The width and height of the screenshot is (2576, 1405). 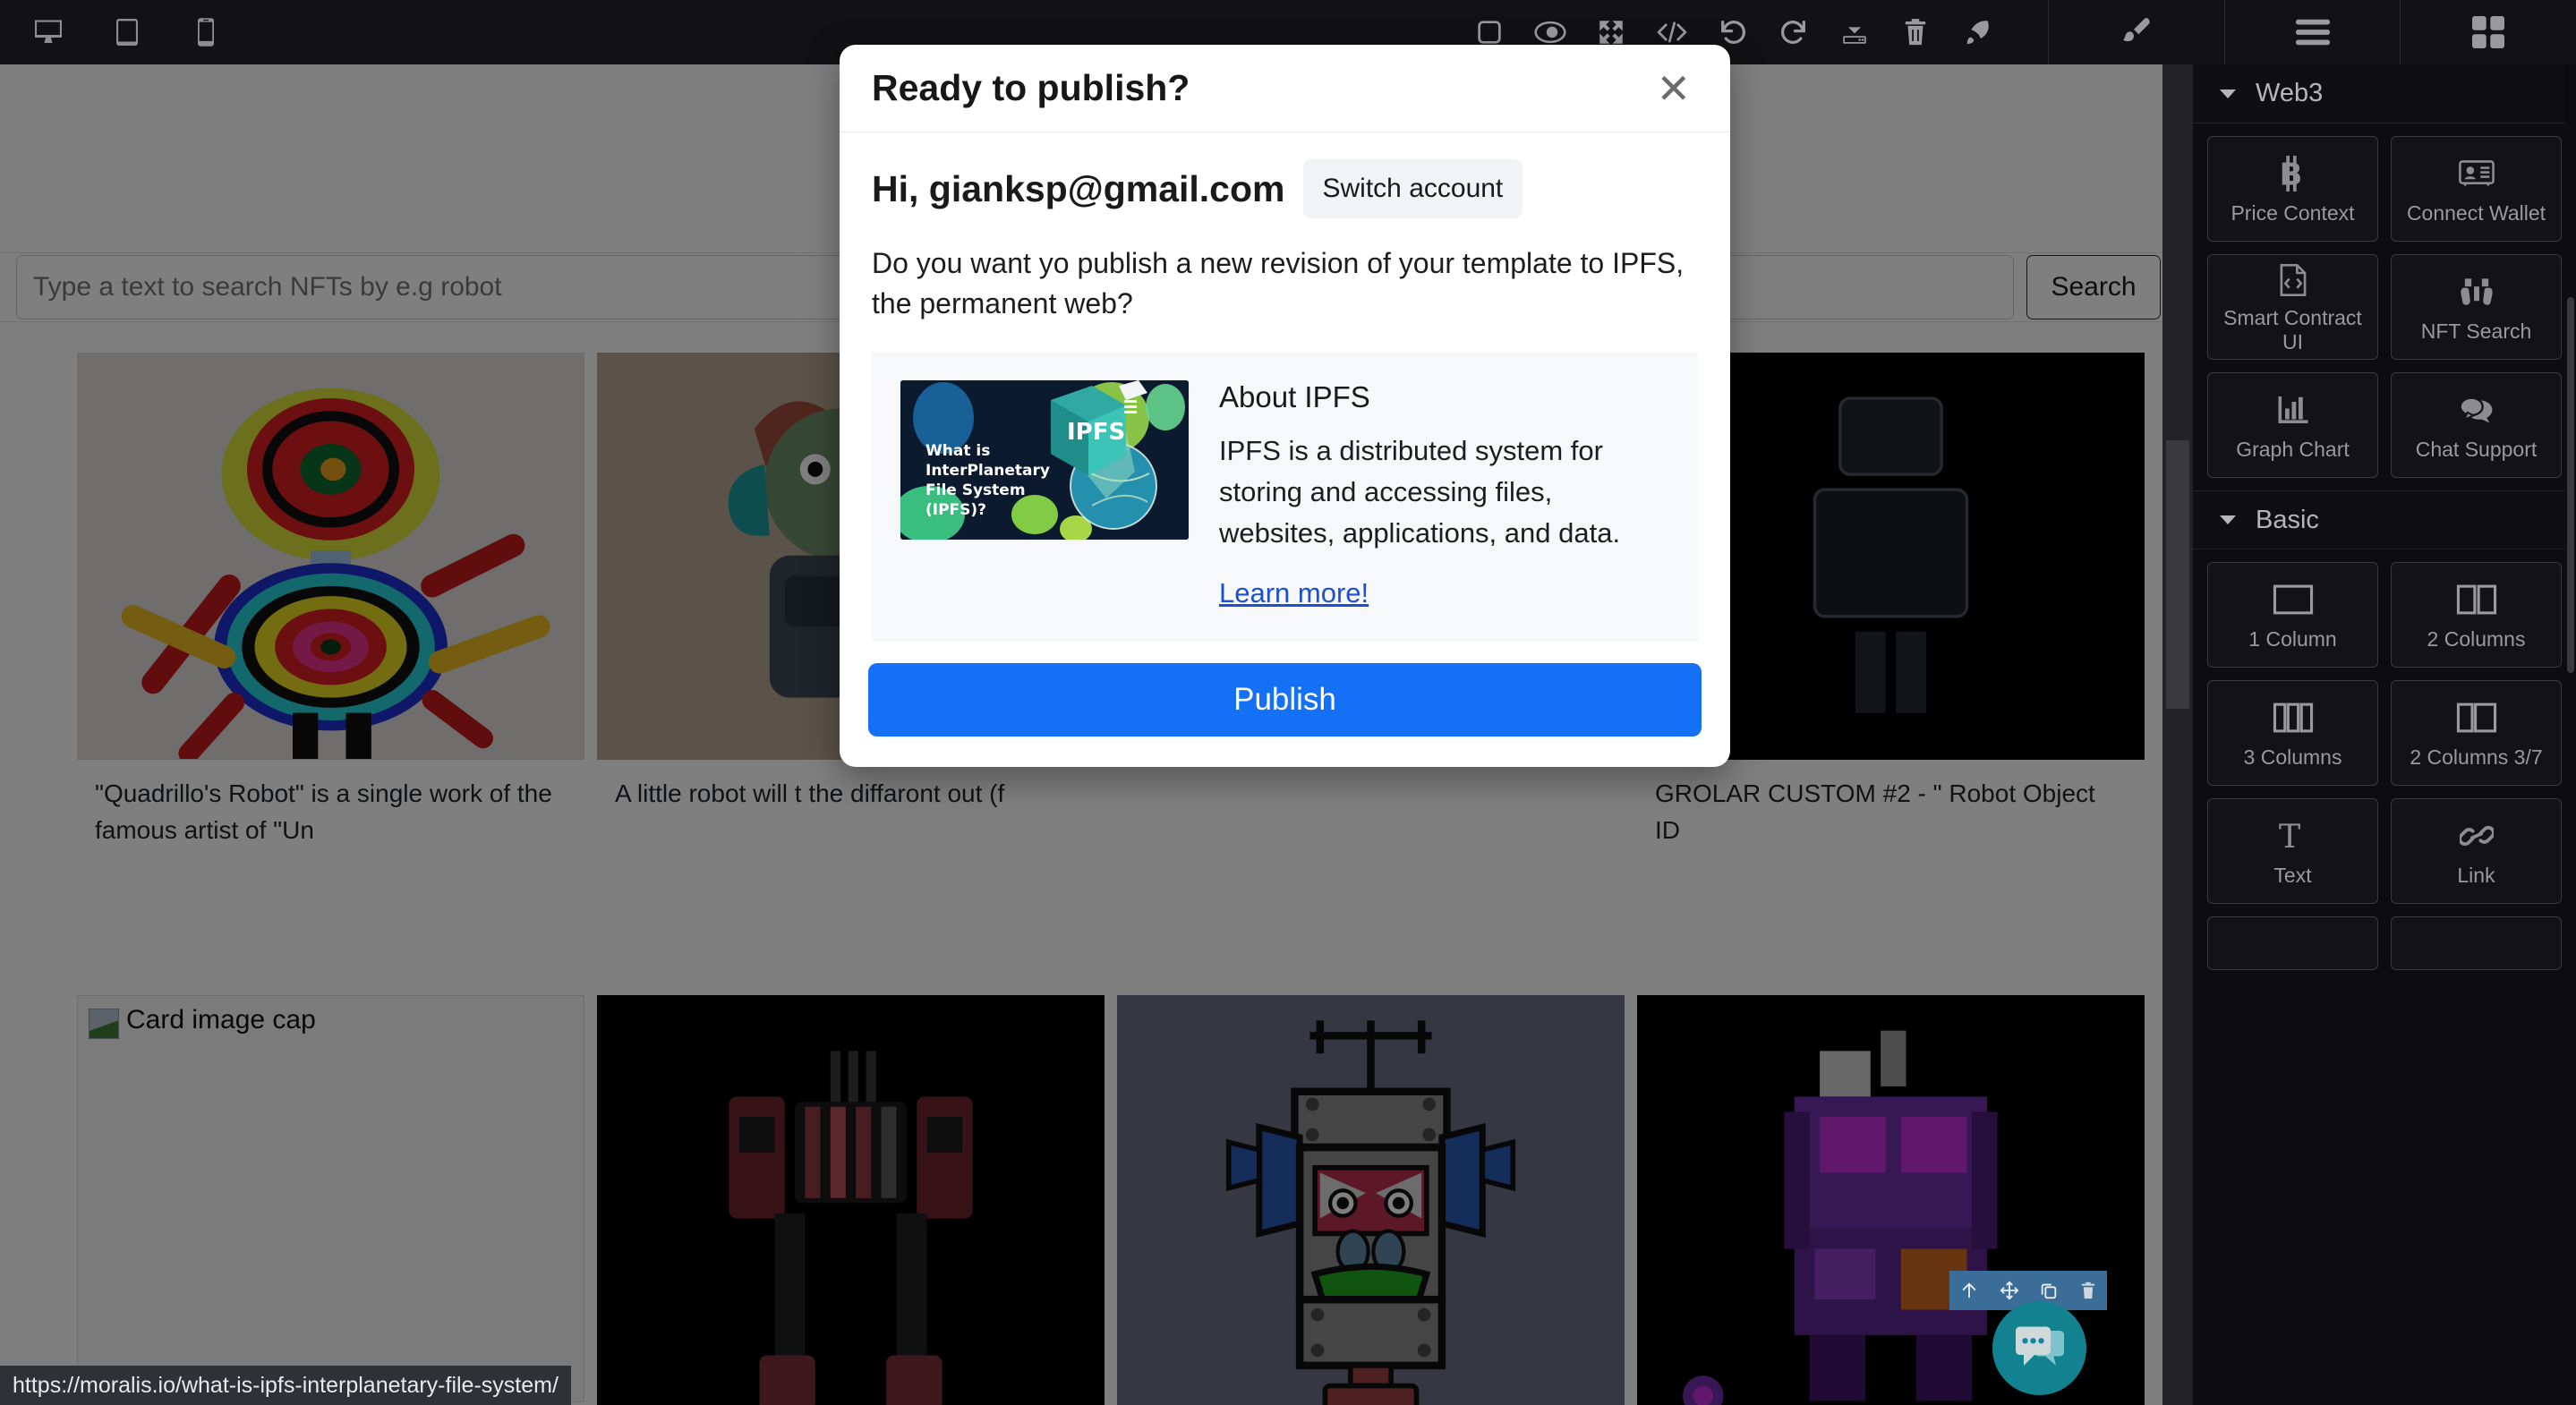 I want to click on greeting-text: Hi, gianksp@gmail.com, so click(x=1078, y=189).